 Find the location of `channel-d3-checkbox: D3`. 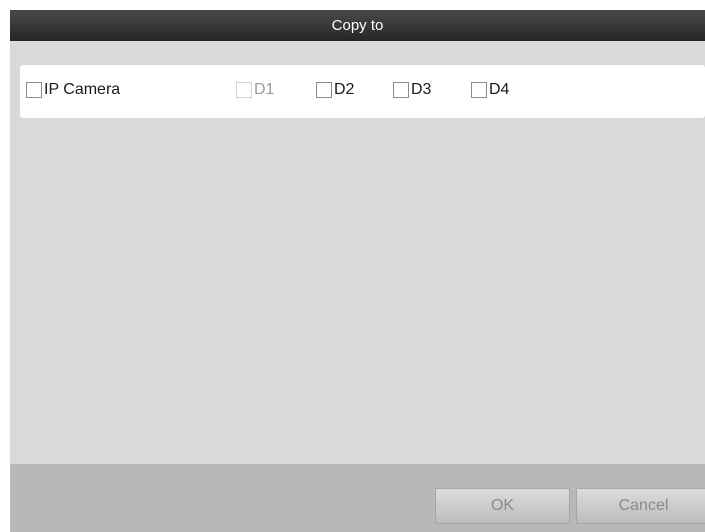

channel-d3-checkbox: D3 is located at coordinates (412, 90).